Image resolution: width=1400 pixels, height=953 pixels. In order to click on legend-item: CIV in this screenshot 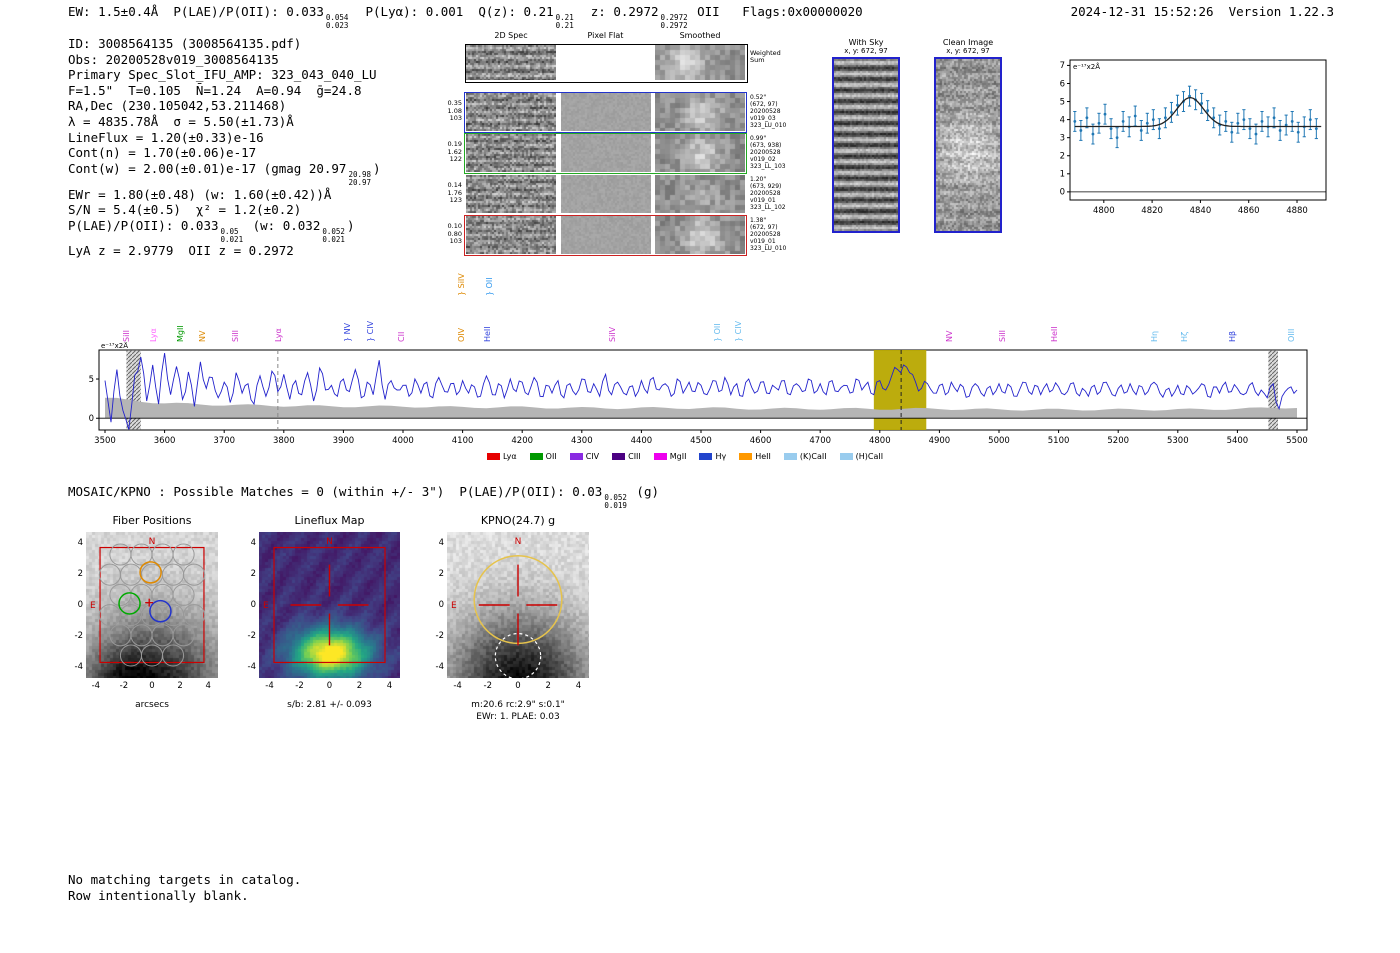, I will do `click(584, 456)`.